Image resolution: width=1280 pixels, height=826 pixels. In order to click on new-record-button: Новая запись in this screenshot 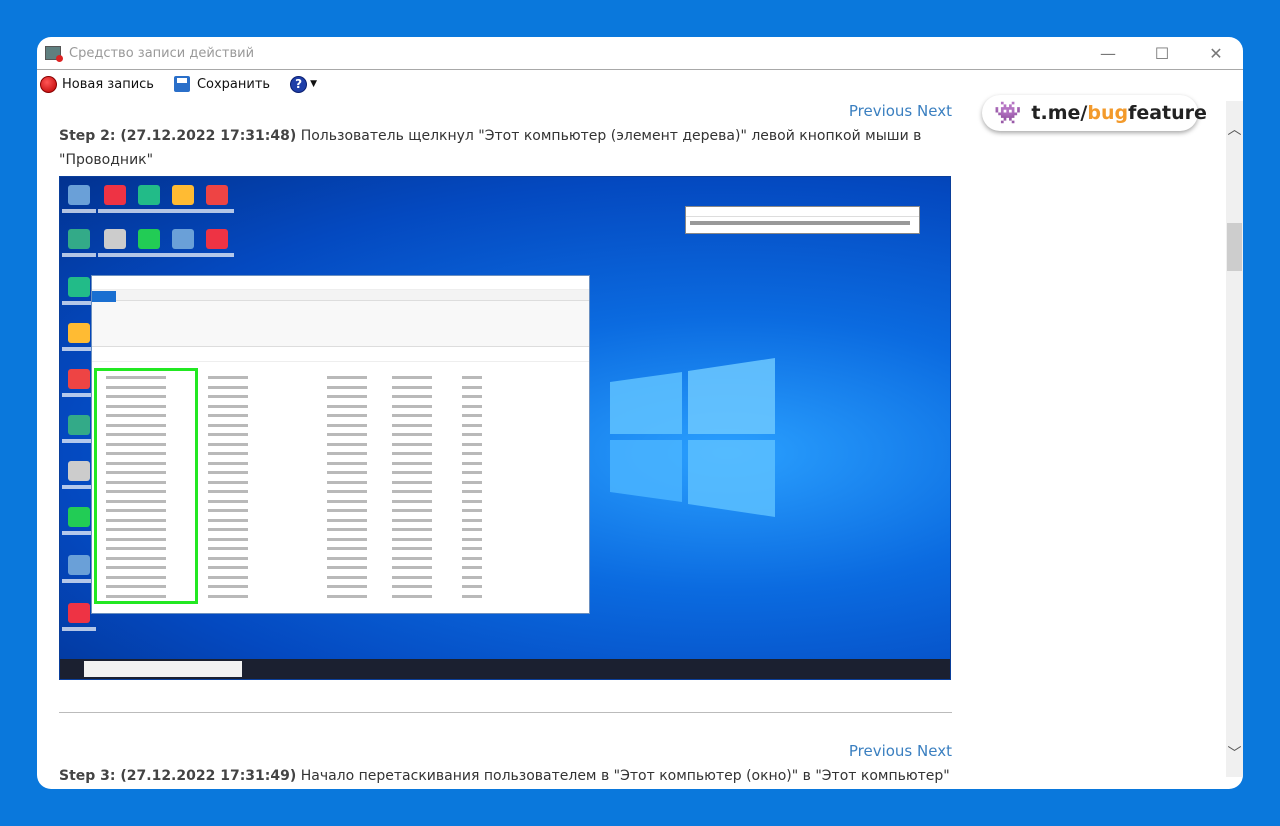, I will do `click(97, 84)`.